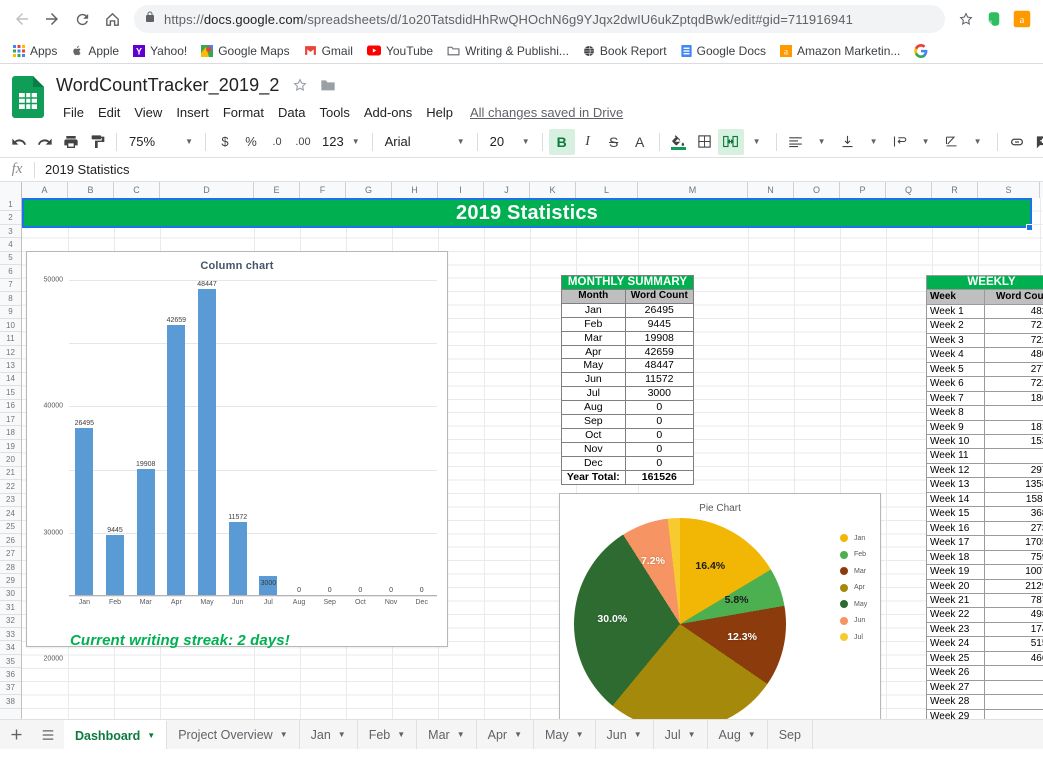 The image size is (1043, 765). Describe the element at coordinates (984, 427) in the screenshot. I see `table-row: Week 91818` at that location.